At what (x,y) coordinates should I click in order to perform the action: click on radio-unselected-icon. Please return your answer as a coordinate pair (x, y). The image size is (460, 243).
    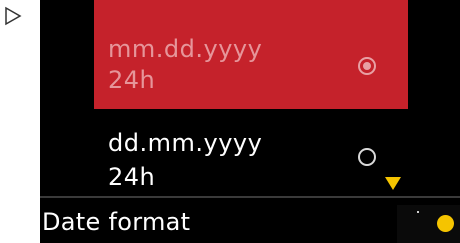
    Looking at the image, I should click on (367, 157).